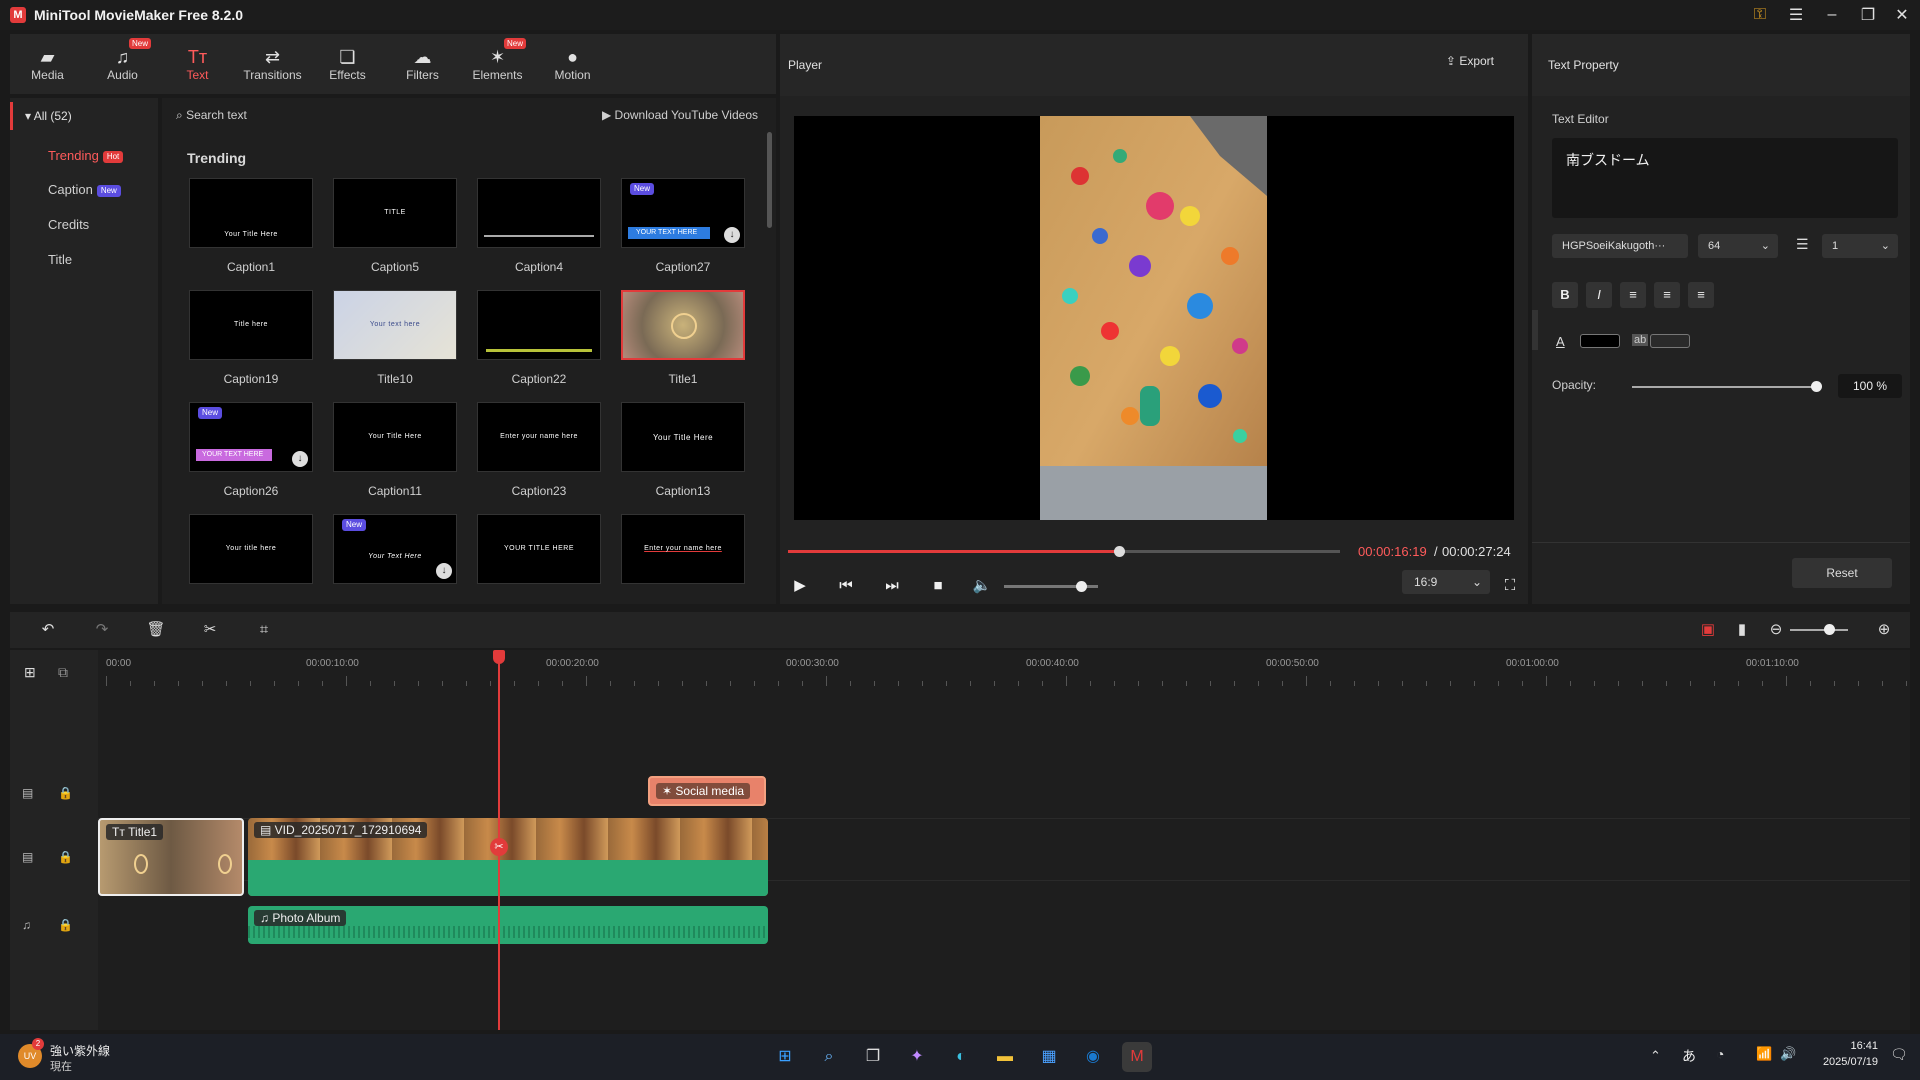  I want to click on text-template-thumb: TITLE, so click(395, 213).